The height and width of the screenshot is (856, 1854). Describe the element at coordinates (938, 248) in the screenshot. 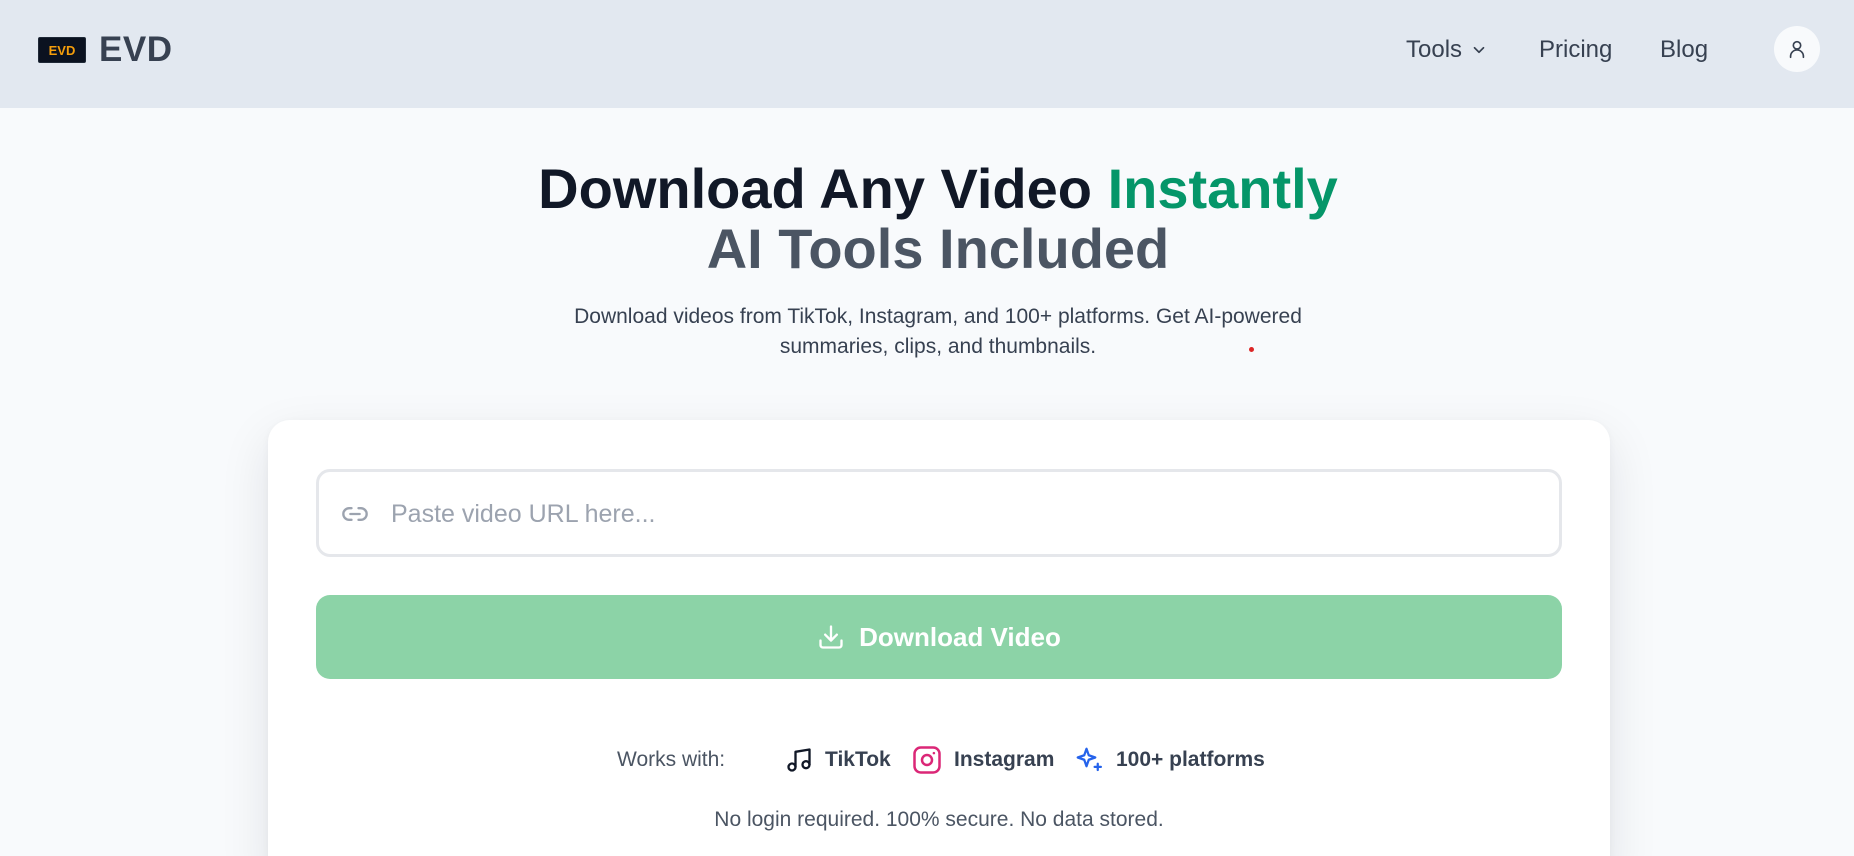

I see `hero-title-line2: AI Tools Included` at that location.